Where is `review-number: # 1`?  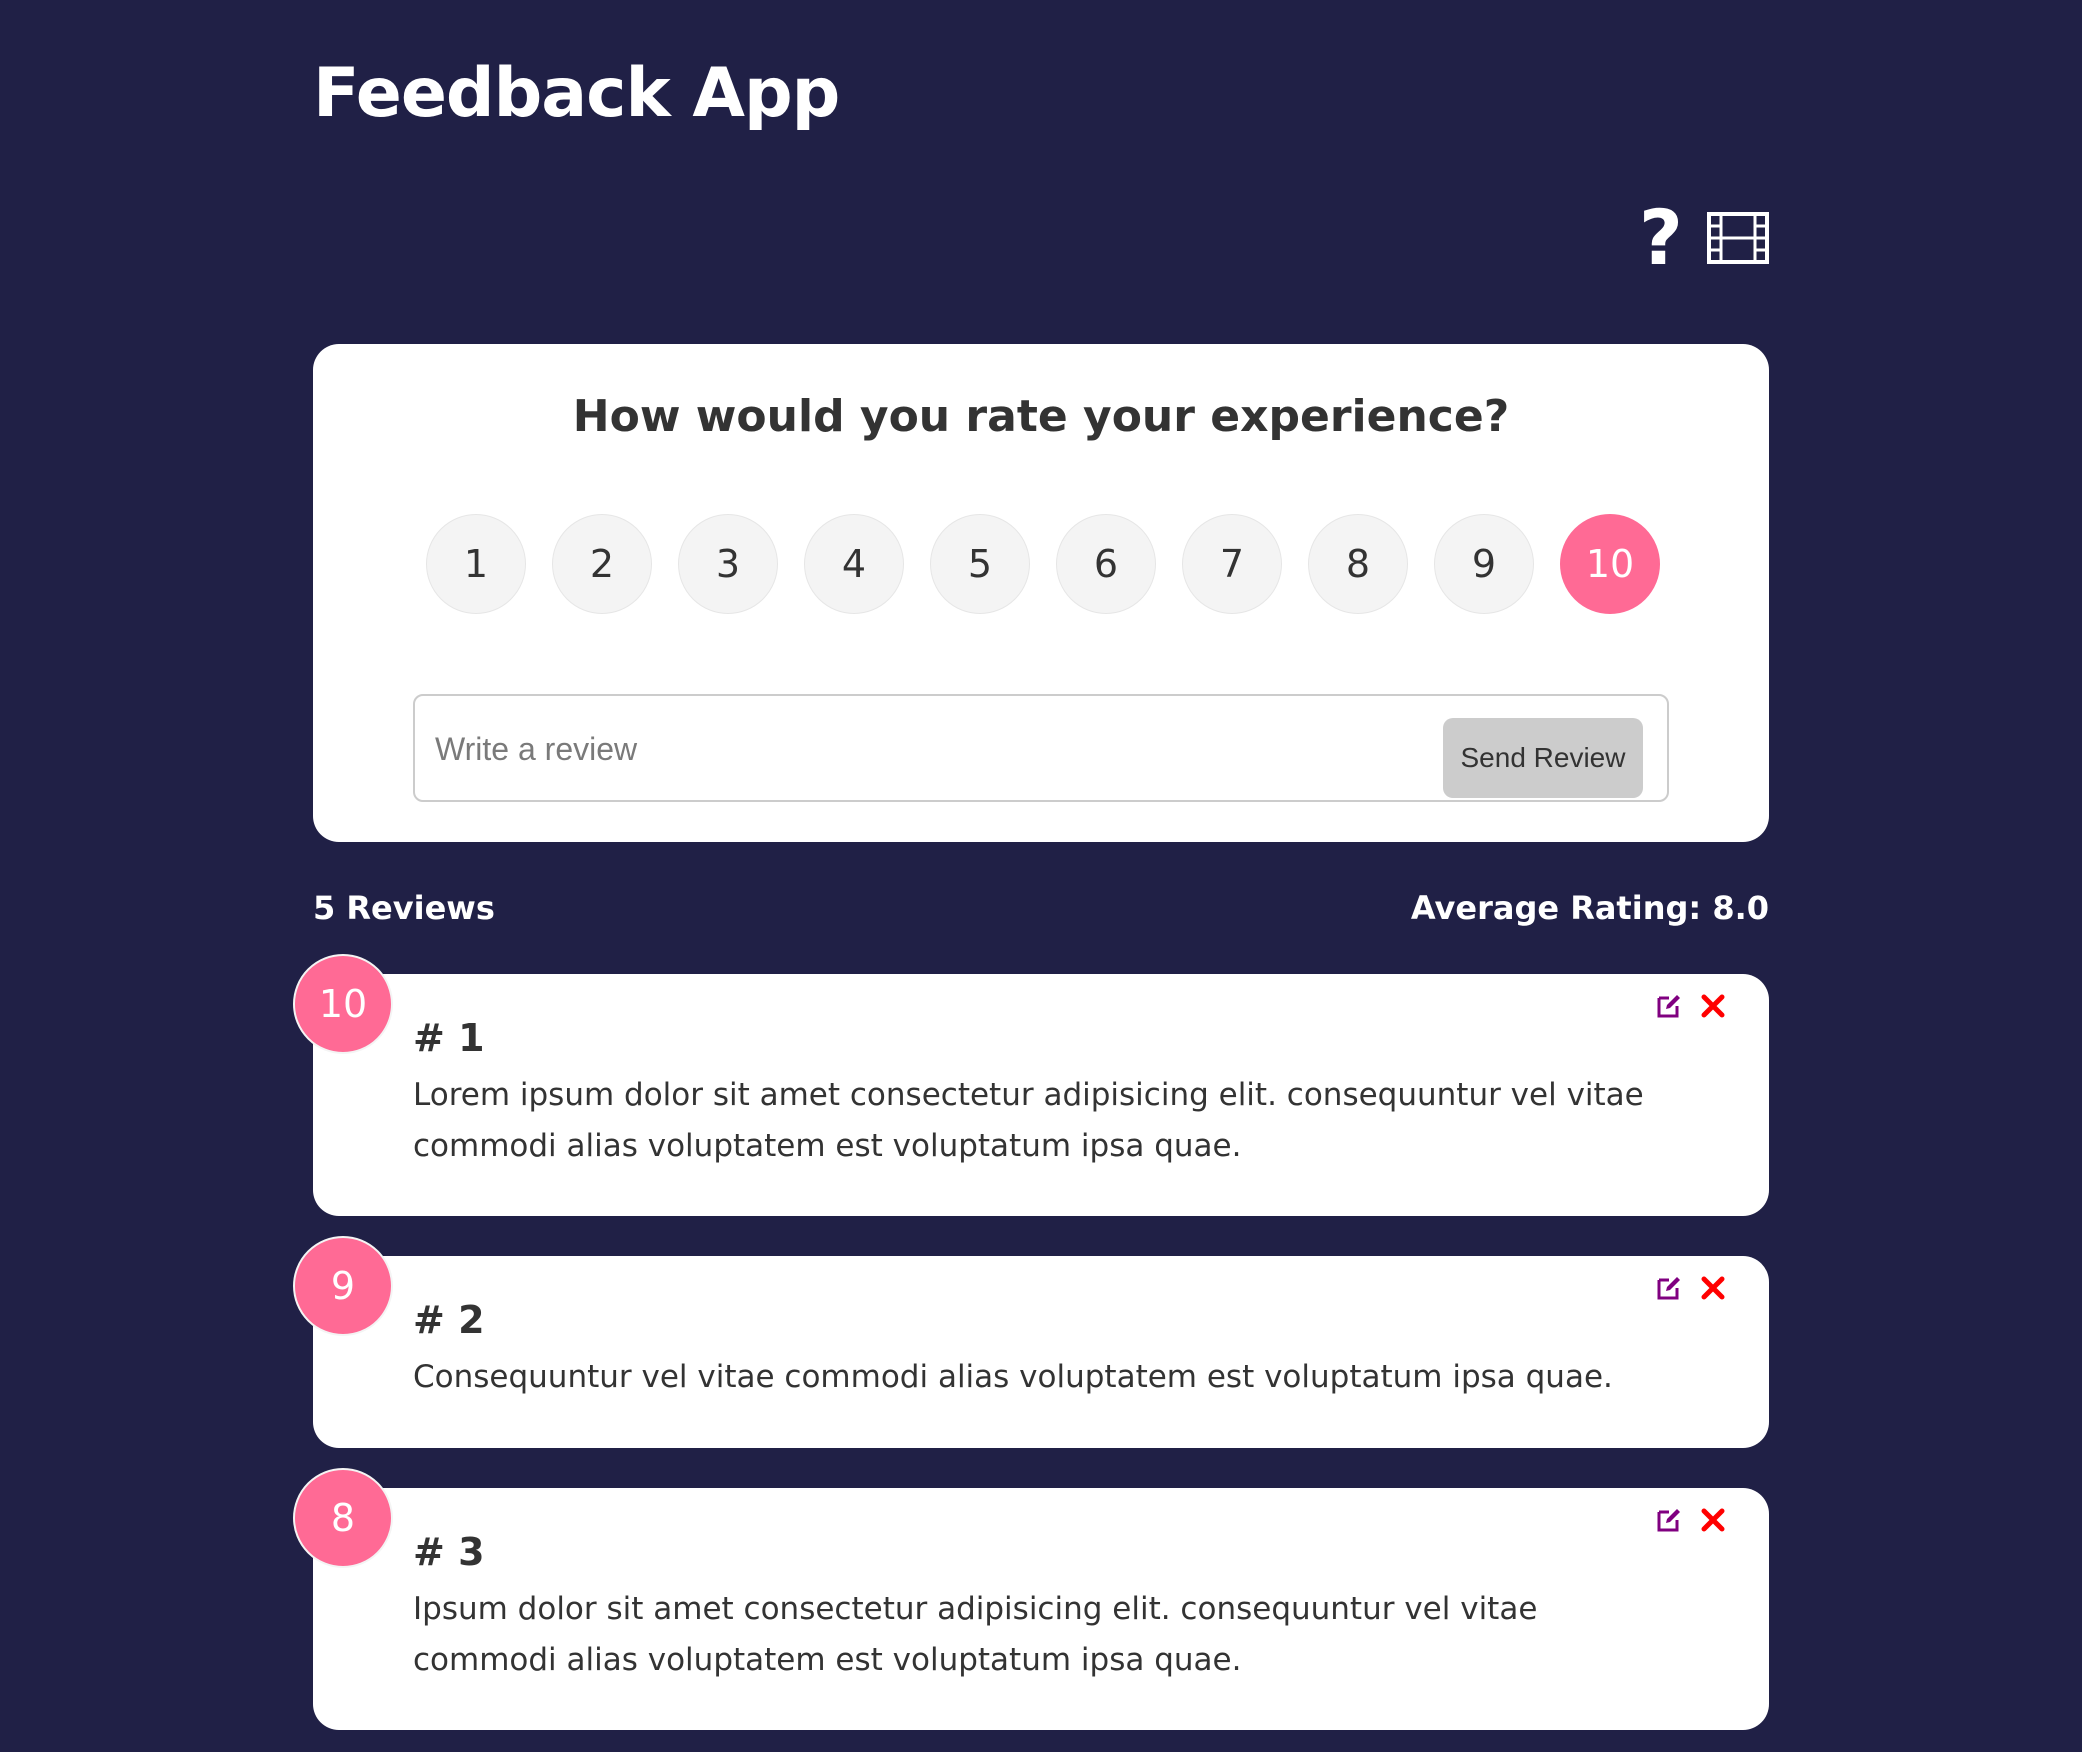
review-number: # 1 is located at coordinates (449, 1038).